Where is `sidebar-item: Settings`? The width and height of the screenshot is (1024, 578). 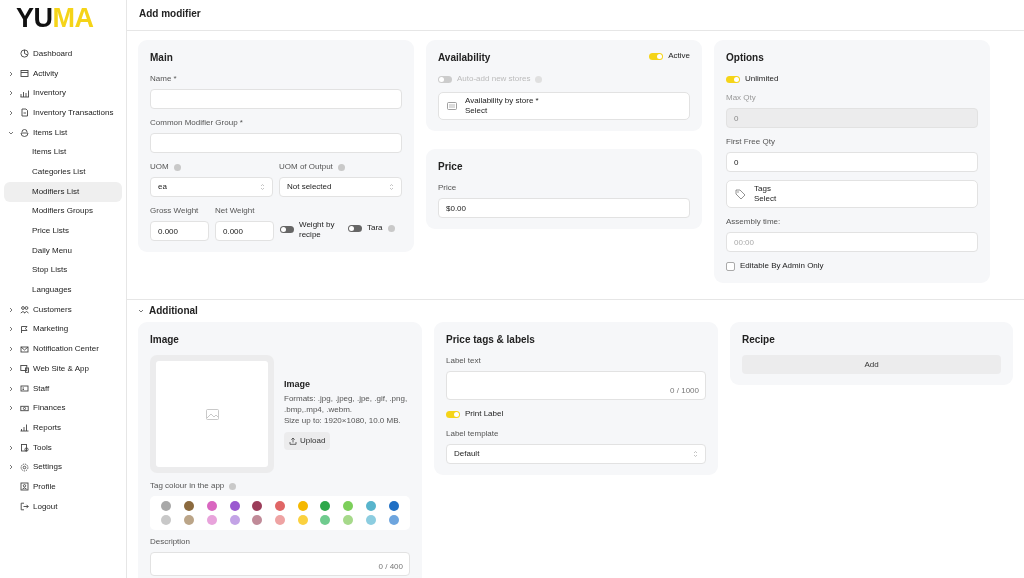 sidebar-item: Settings is located at coordinates (63, 467).